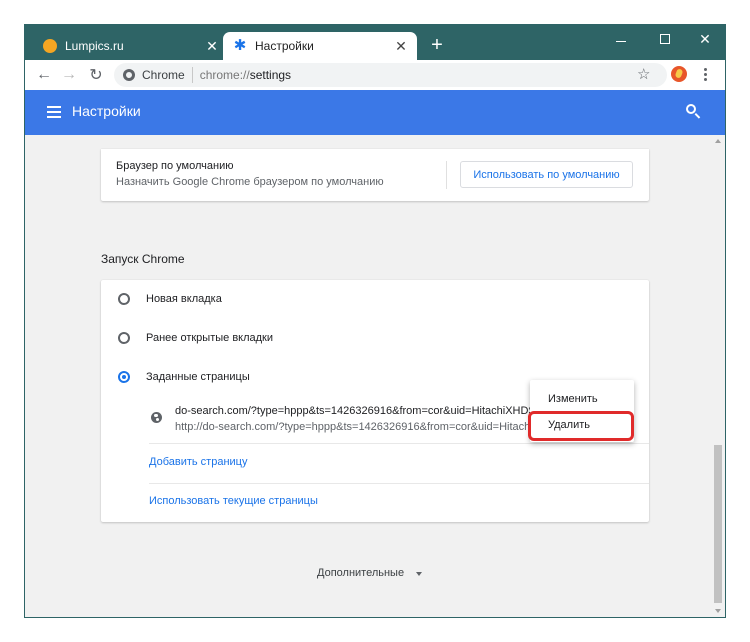 The width and height of the screenshot is (750, 642). Describe the element at coordinates (582, 399) in the screenshot. I see `menu-item-edit: Изменить` at that location.